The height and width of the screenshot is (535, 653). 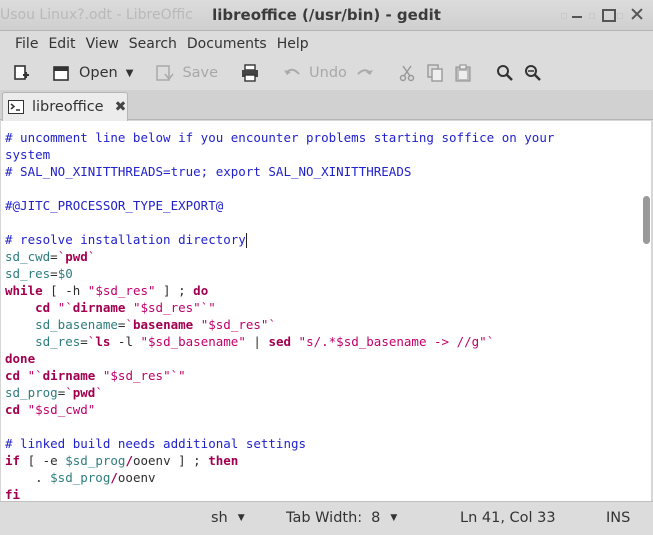 What do you see at coordinates (102, 44) in the screenshot?
I see `menu-view: View` at bounding box center [102, 44].